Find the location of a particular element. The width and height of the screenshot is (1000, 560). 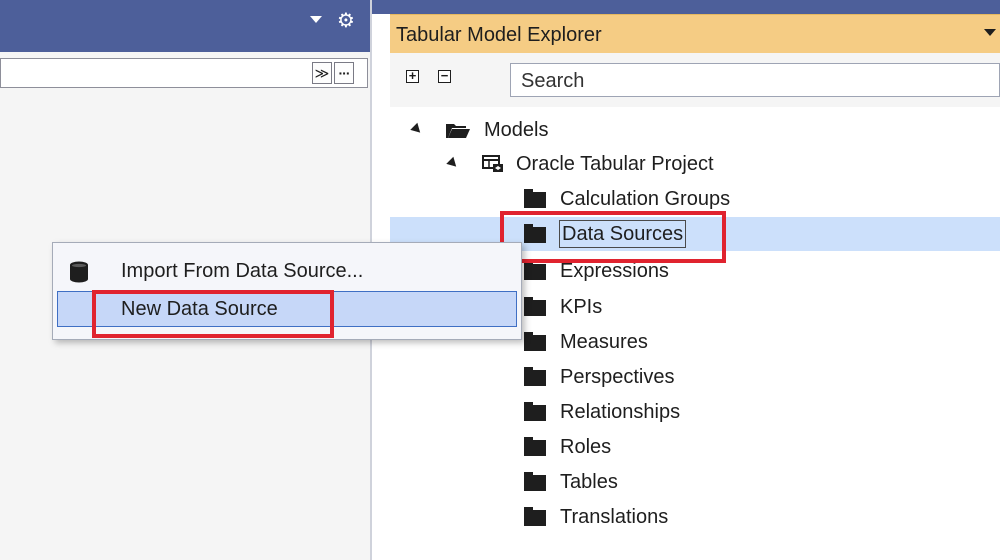

expand-all-icon: + is located at coordinates (412, 76).